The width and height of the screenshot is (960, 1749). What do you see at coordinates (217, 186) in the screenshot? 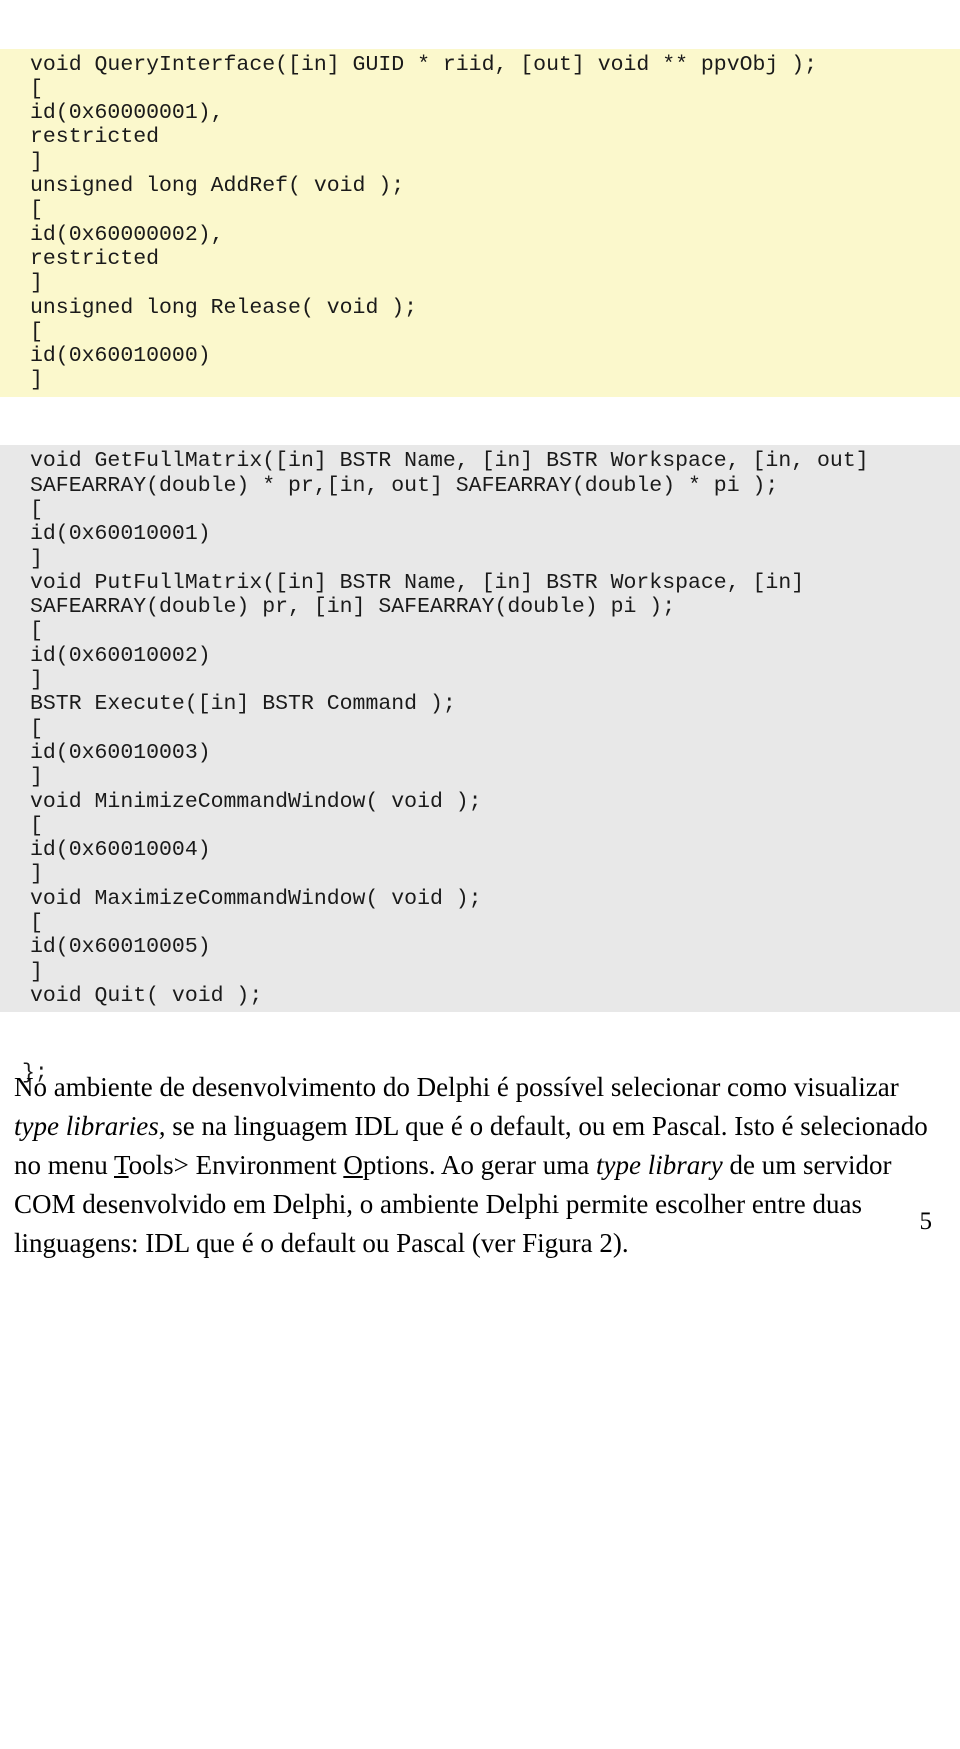
I see `code-line: unsigned long AddRef( void );` at bounding box center [217, 186].